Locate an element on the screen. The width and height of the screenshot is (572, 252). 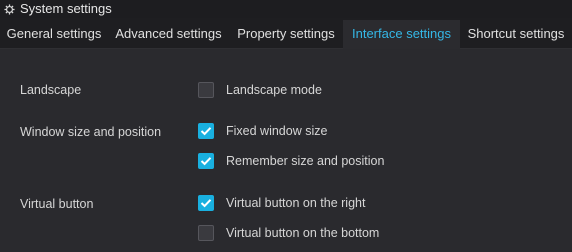
virtual-button-right-label: Virtual button on the right is located at coordinates (296, 203).